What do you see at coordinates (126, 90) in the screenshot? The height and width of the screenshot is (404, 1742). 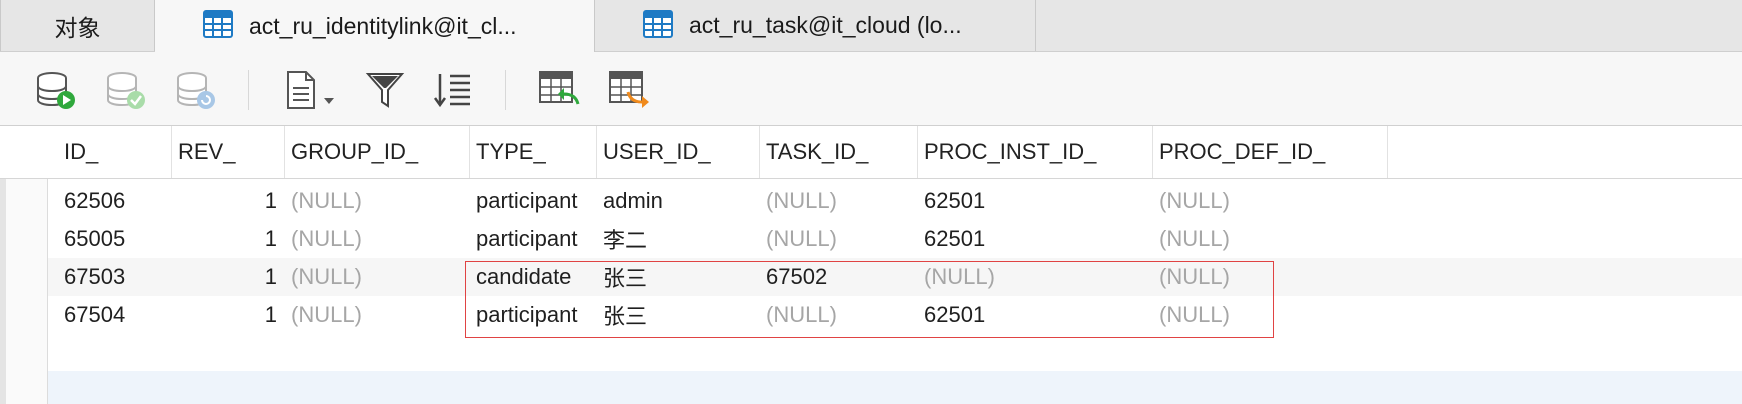 I see `db-commit-icon` at bounding box center [126, 90].